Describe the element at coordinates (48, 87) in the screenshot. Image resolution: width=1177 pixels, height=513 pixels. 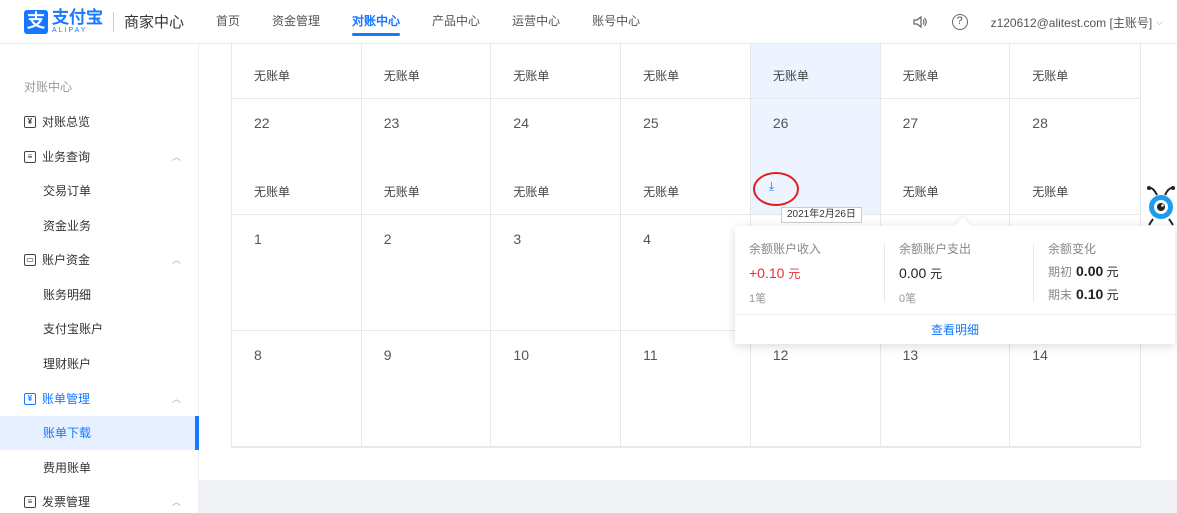
I see `sidebar-title: 对账中心` at that location.